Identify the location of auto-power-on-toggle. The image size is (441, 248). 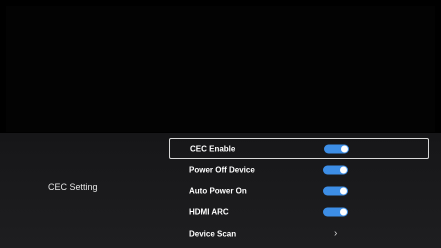
(335, 191).